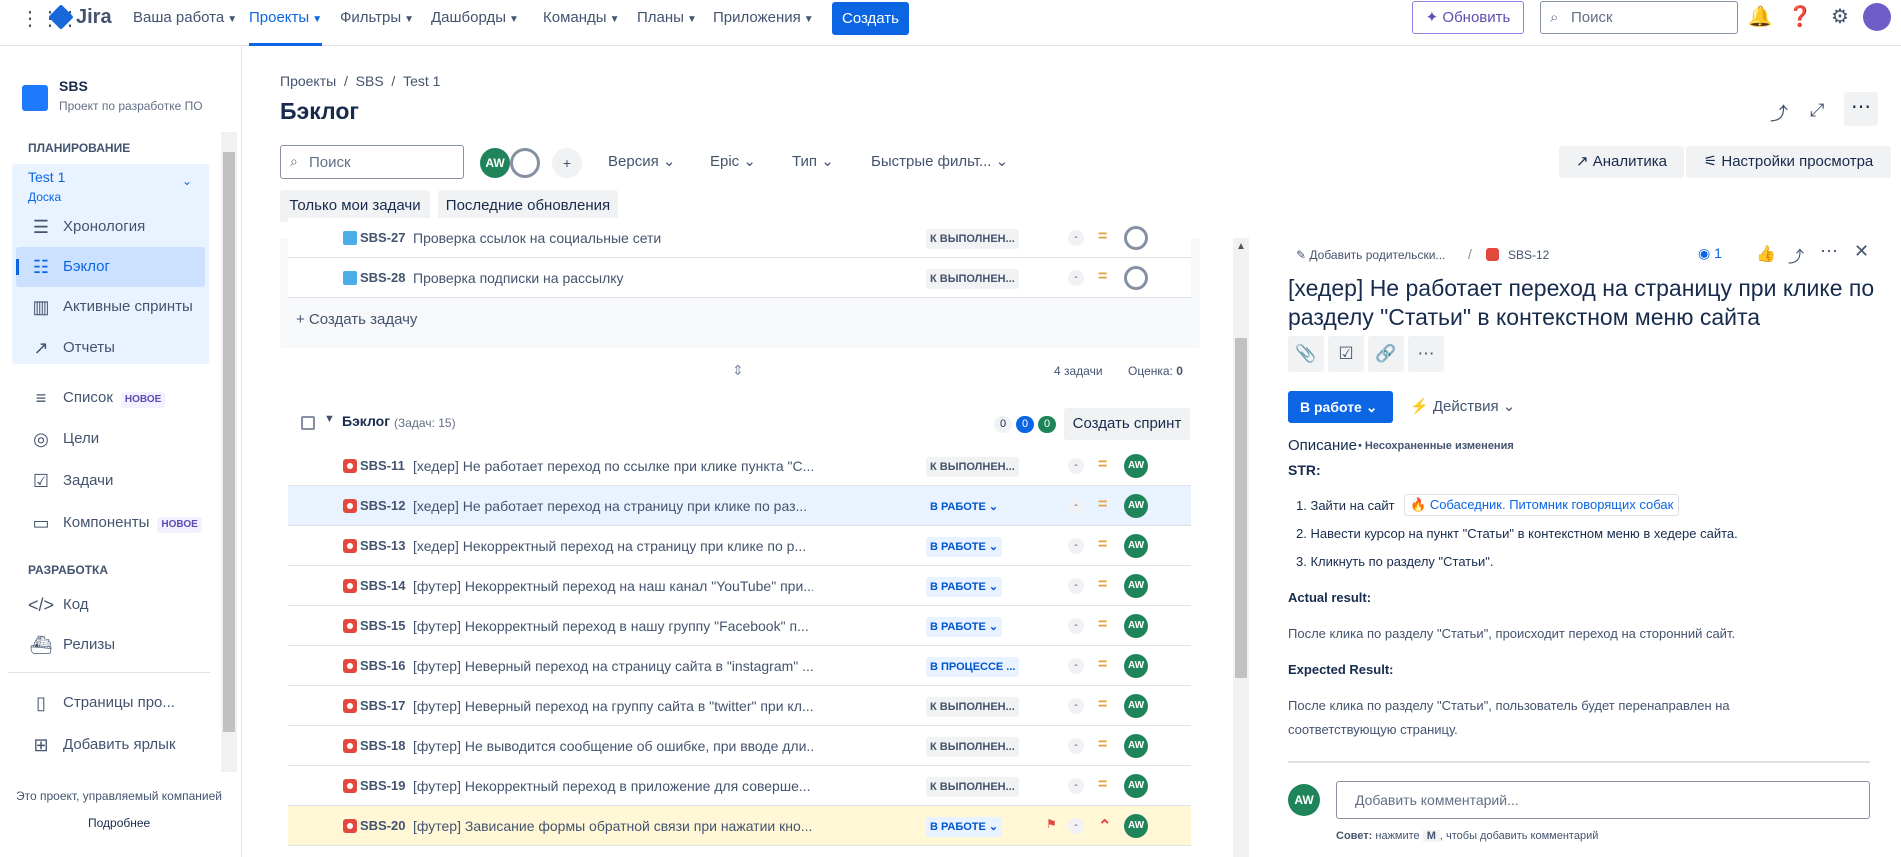  I want to click on actions-dropdown: ⚡ Действия ⌄, so click(1462, 407).